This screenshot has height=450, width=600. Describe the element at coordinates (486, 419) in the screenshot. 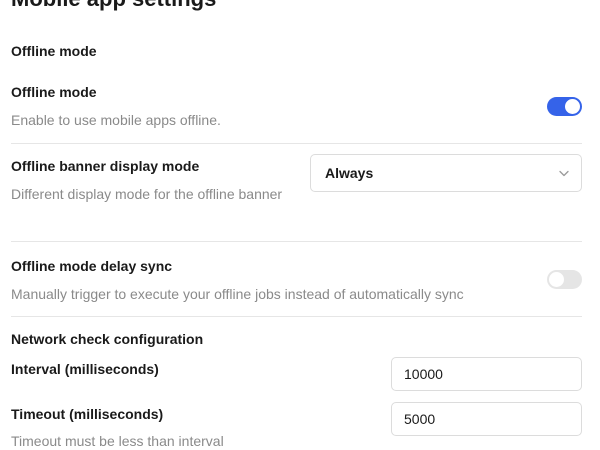

I see `timeout-input` at that location.